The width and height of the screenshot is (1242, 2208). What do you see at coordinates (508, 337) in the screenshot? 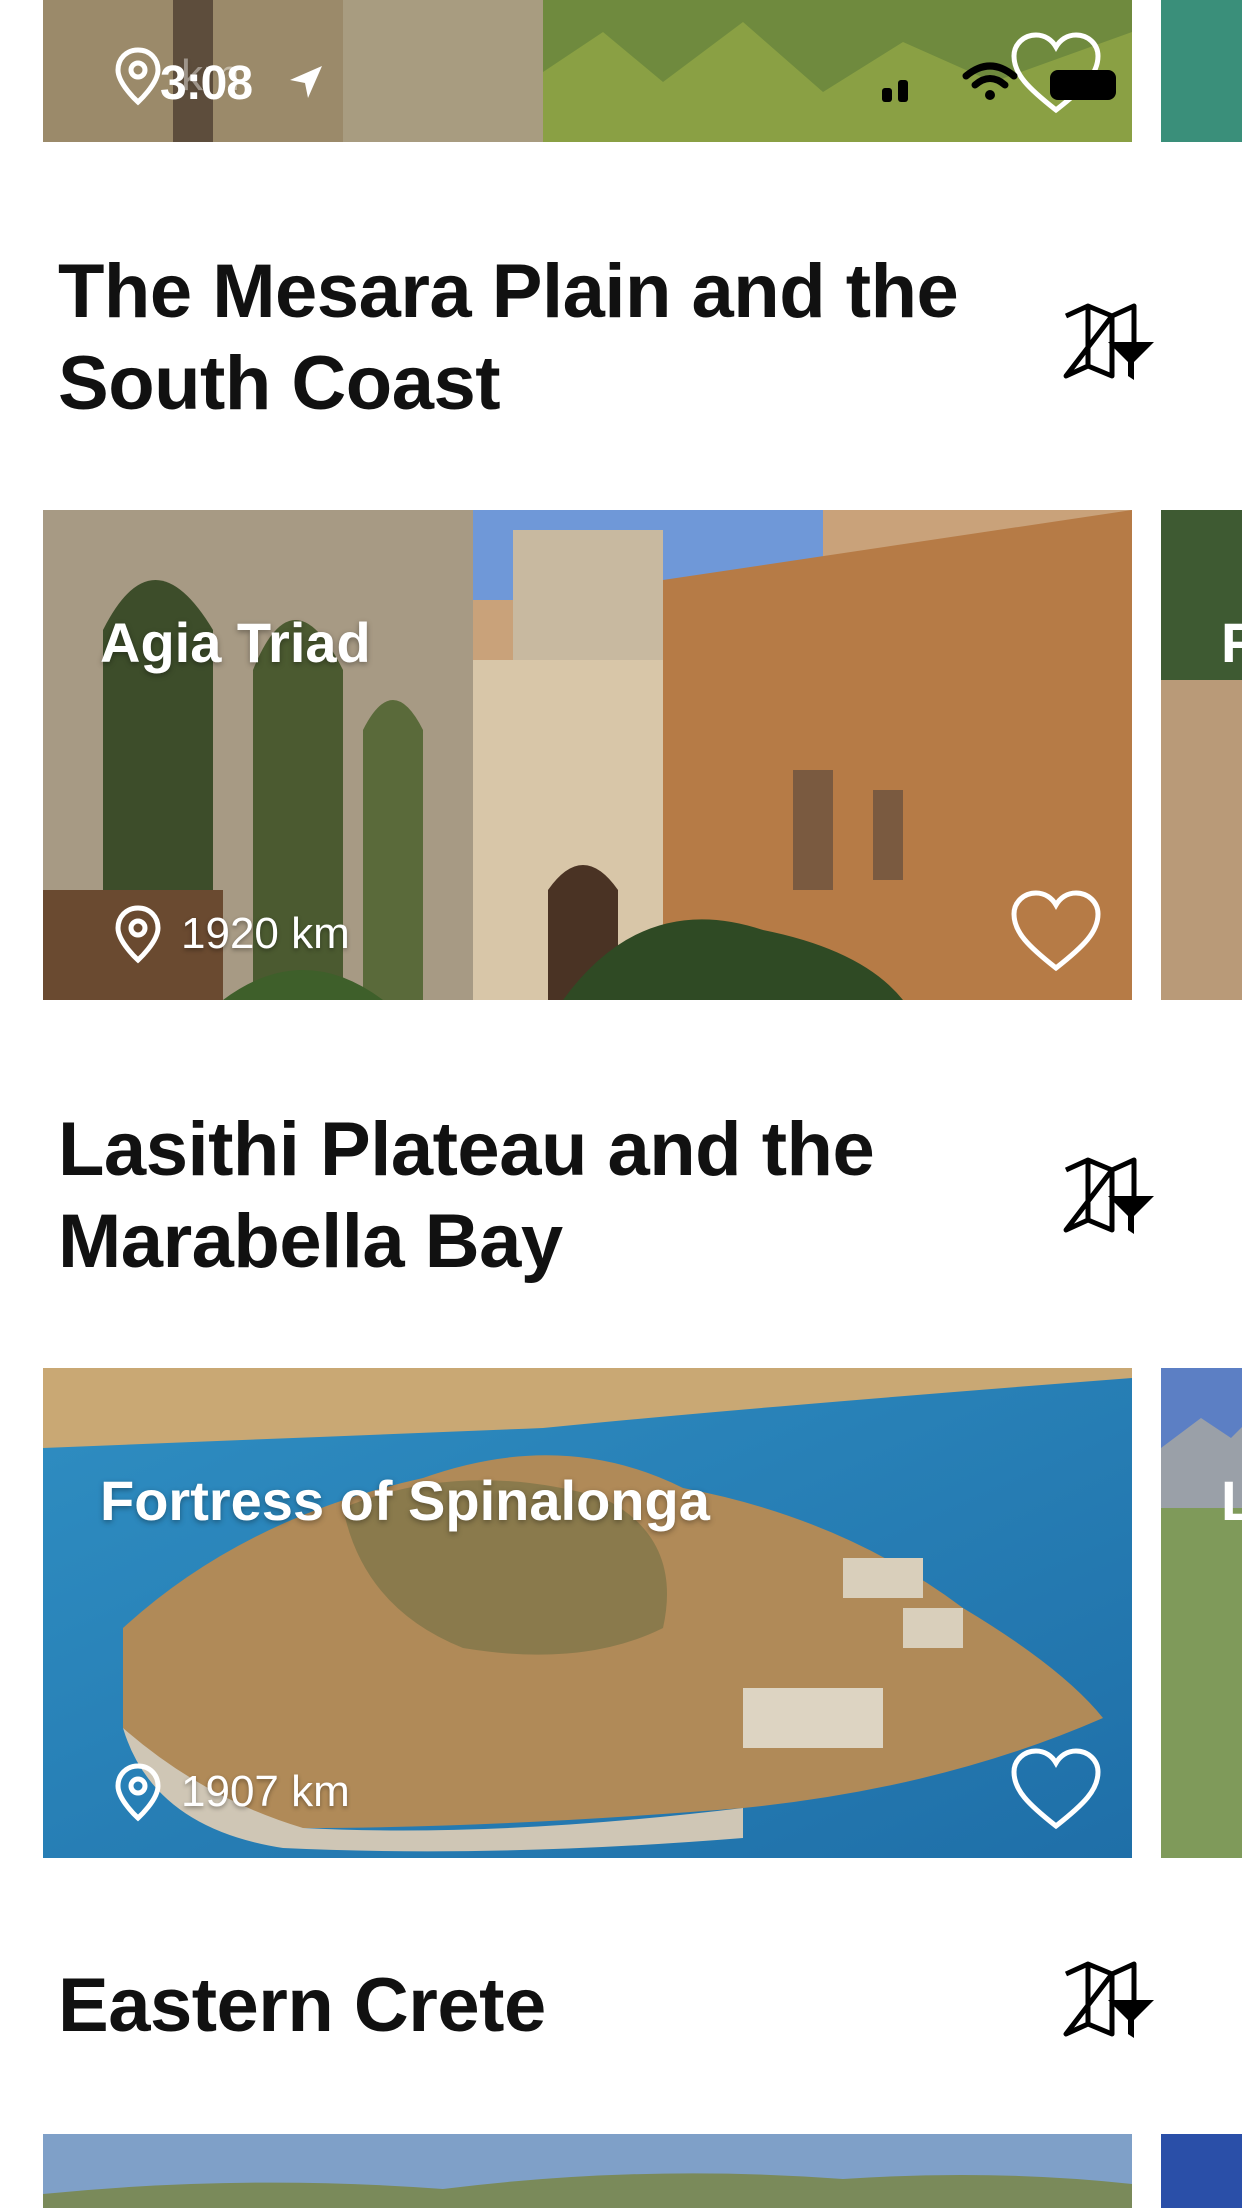
I see `section-title: The Mesara Plain and the South Coast` at bounding box center [508, 337].